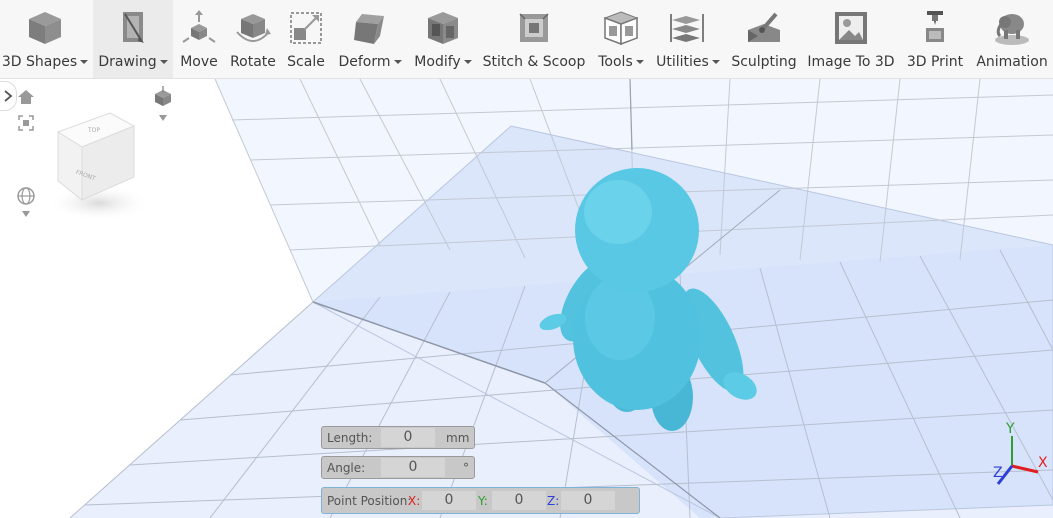  I want to click on tool-label: Stitch & Scoop, so click(534, 62).